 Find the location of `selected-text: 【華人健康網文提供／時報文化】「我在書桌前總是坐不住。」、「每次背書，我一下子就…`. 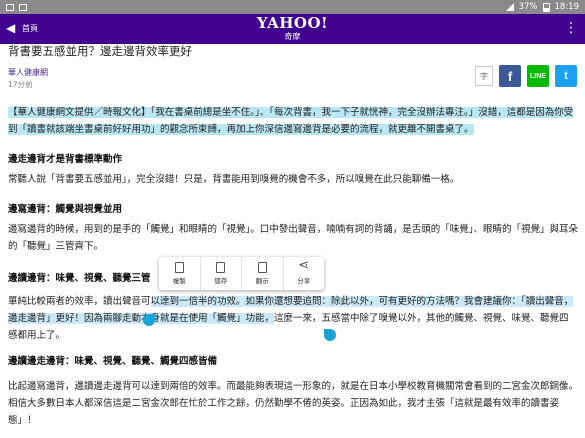

selected-text: 【華人健康網文提供／時報文化】「我在書桌前總是坐不住。」、「每次背書，我一下子就… is located at coordinates (291, 121).